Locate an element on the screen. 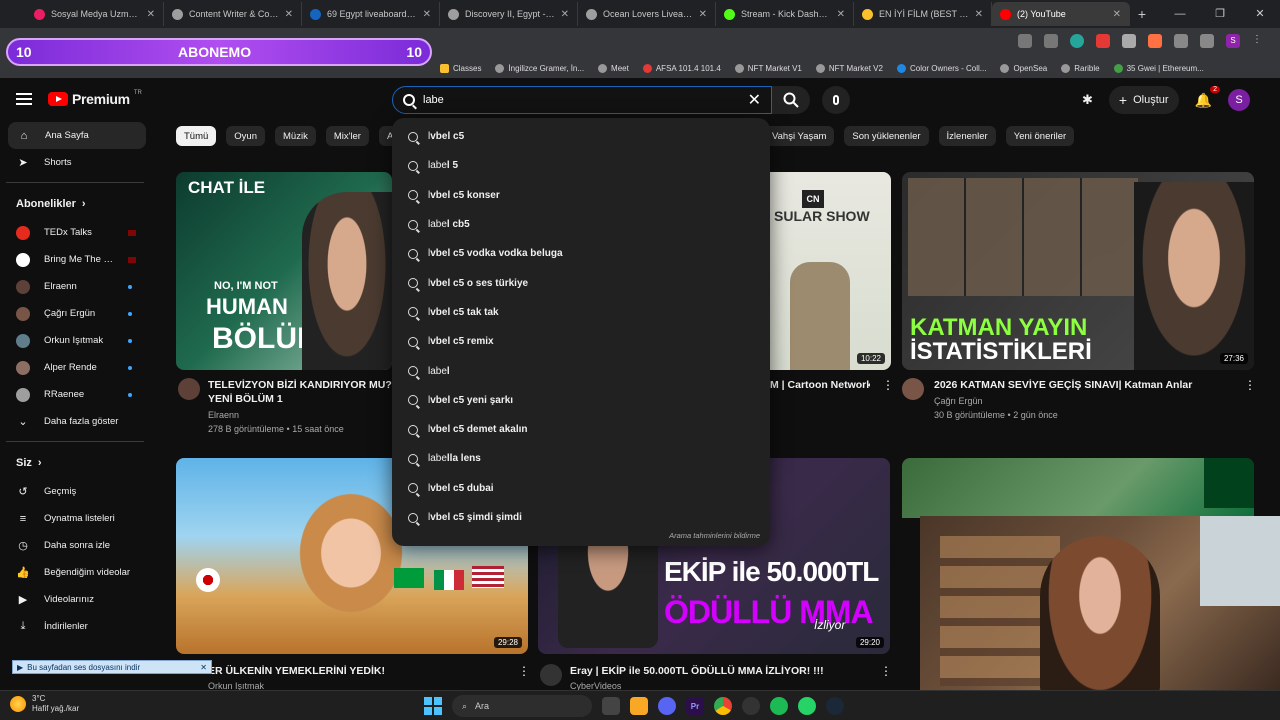  suggestion-item: lvbel c5 remix is located at coordinates (581, 341).